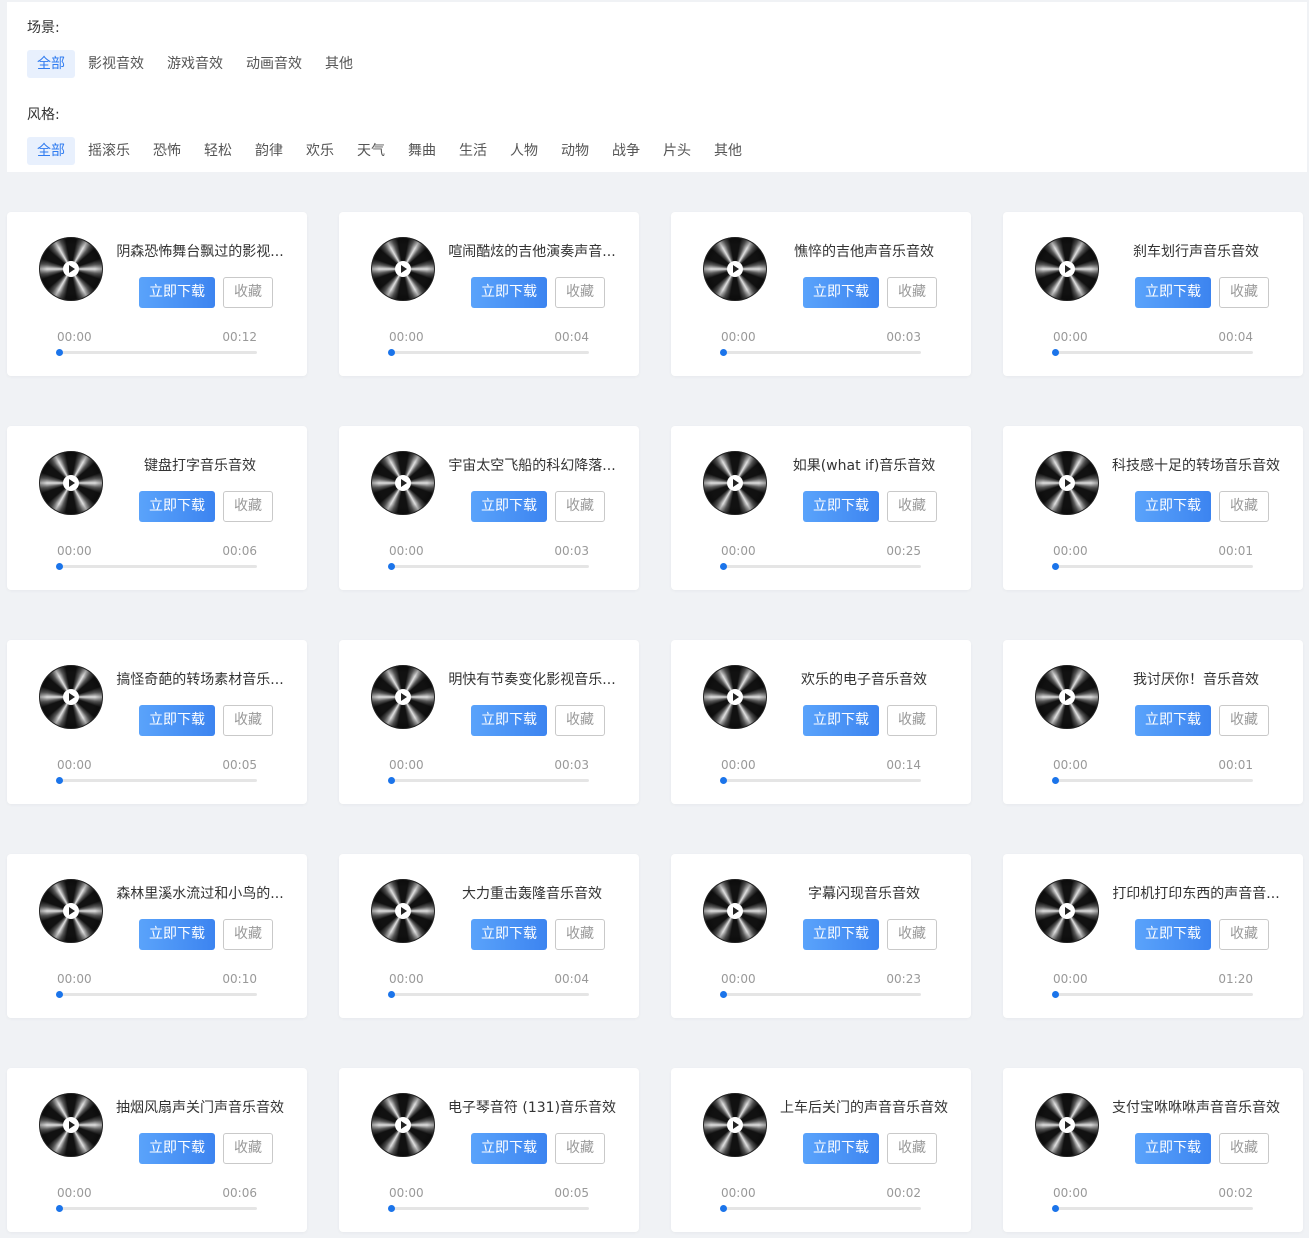 This screenshot has height=1238, width=1309. I want to click on style-option: 摇滚乐, so click(109, 151).